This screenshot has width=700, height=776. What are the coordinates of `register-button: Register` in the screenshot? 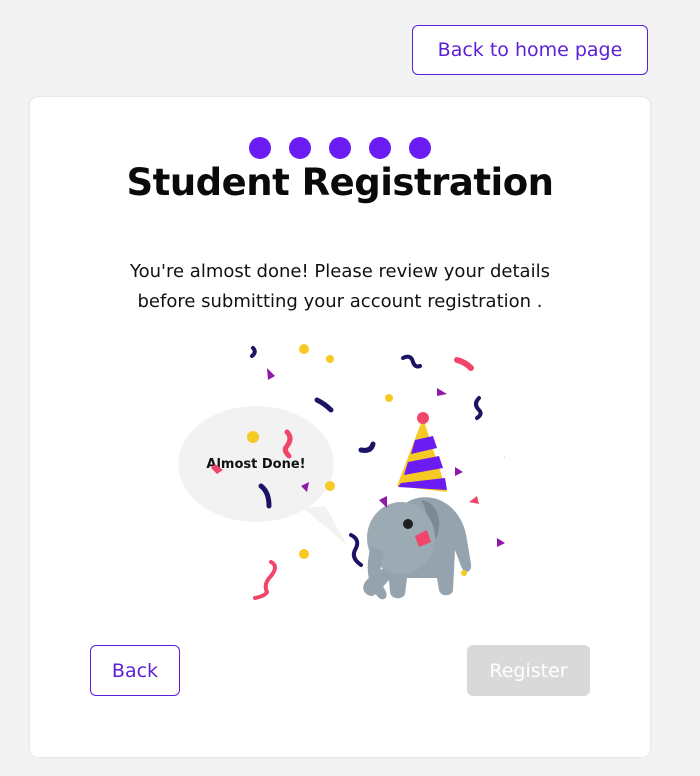 It's located at (528, 670).